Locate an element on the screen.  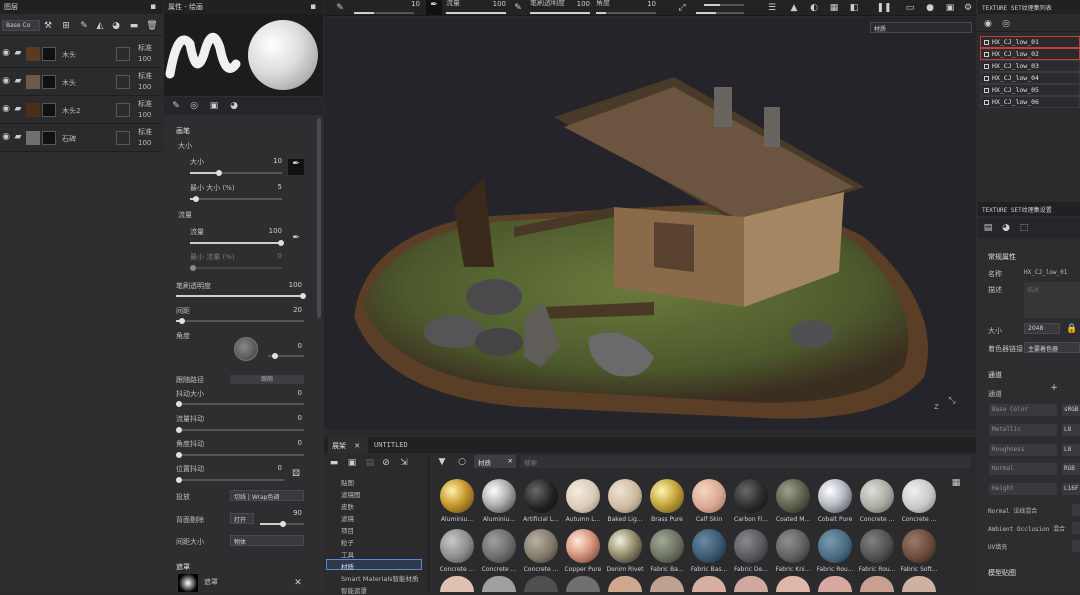
desc-textarea: 描述 is located at coordinates (1052, 300).